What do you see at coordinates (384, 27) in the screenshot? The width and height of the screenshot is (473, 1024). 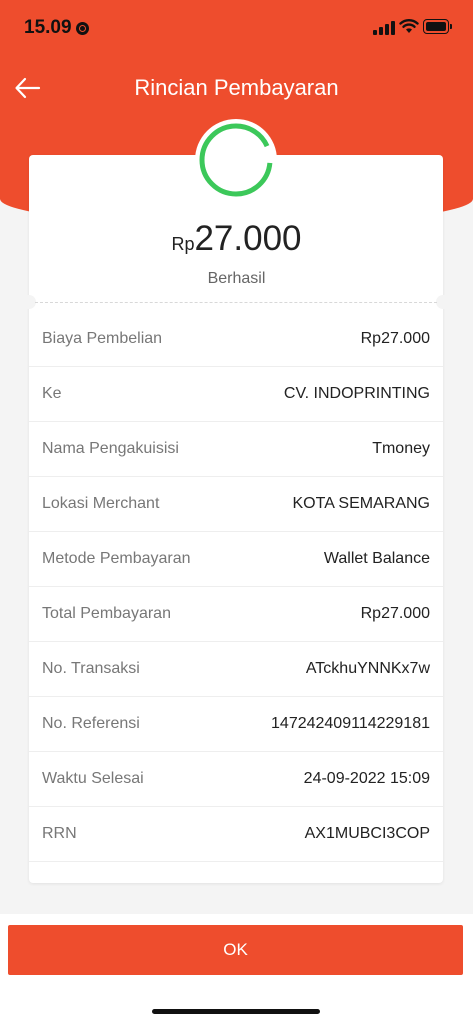 I see `signal-icon` at bounding box center [384, 27].